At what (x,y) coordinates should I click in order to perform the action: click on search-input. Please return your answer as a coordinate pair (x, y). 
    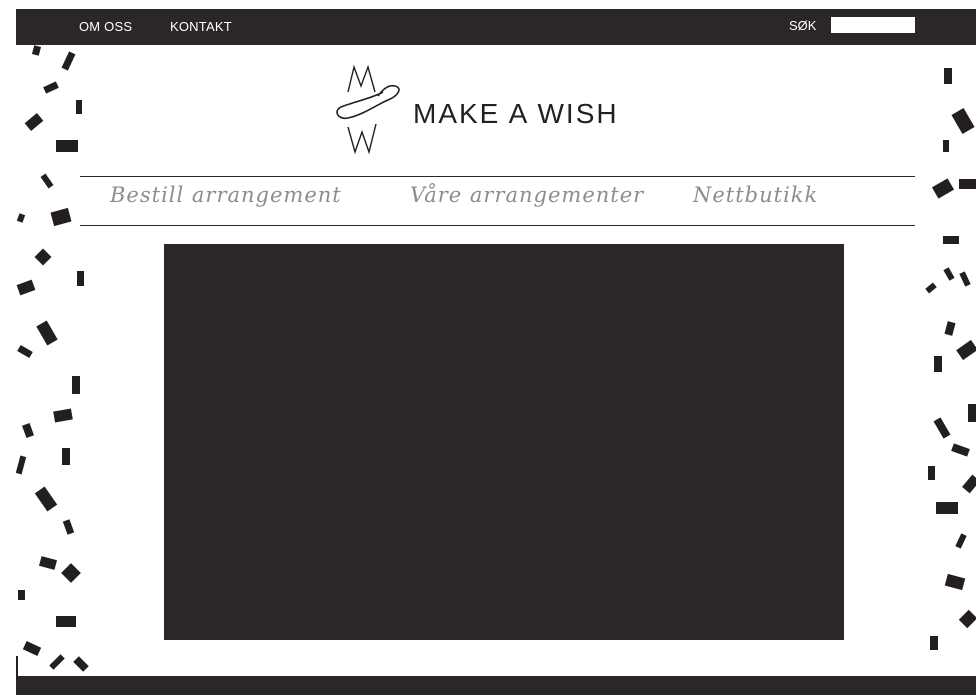
    Looking at the image, I should click on (873, 25).